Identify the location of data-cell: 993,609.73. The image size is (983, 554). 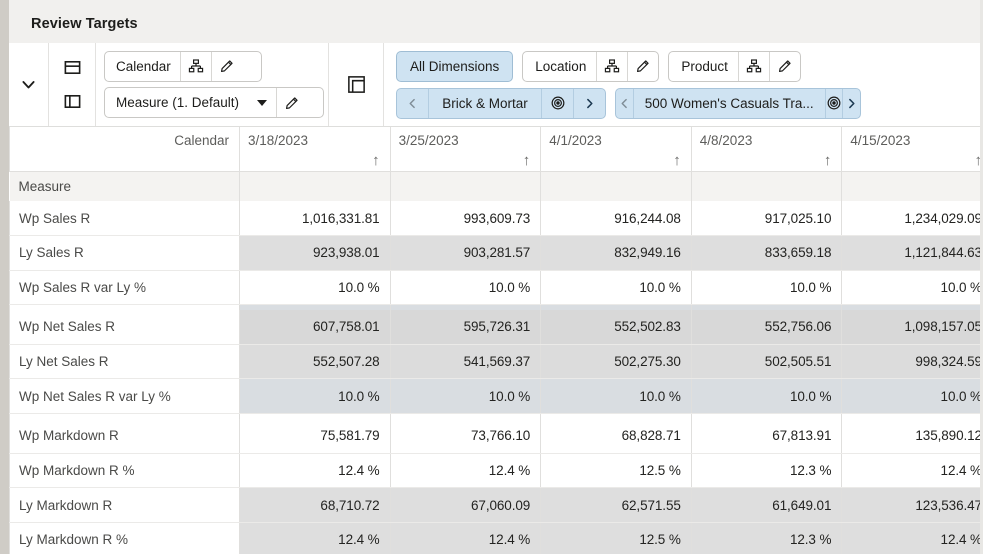
(466, 219).